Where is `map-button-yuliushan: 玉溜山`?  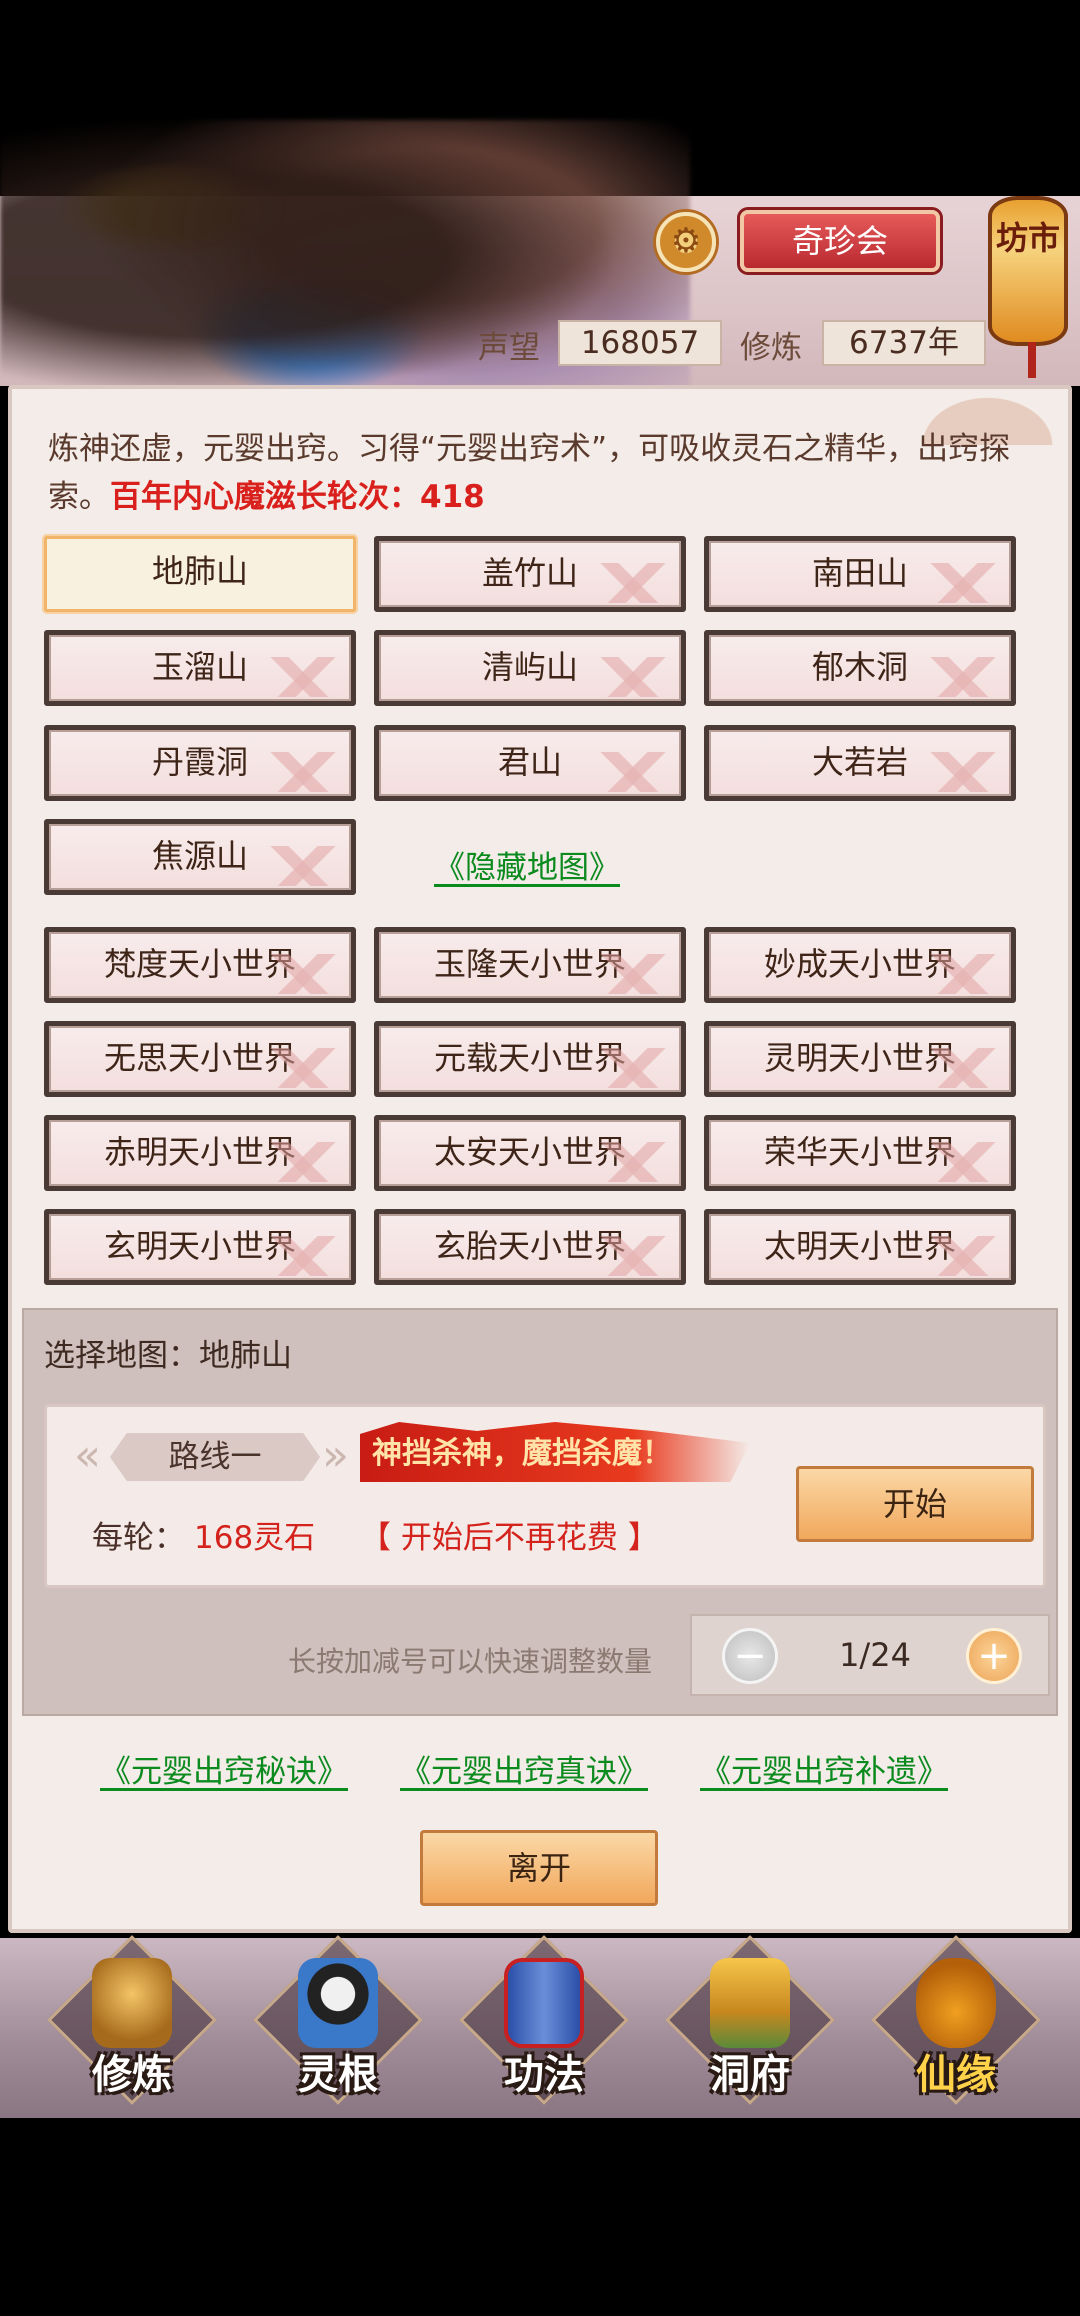
map-button-yuliushan: 玉溜山 is located at coordinates (200, 668).